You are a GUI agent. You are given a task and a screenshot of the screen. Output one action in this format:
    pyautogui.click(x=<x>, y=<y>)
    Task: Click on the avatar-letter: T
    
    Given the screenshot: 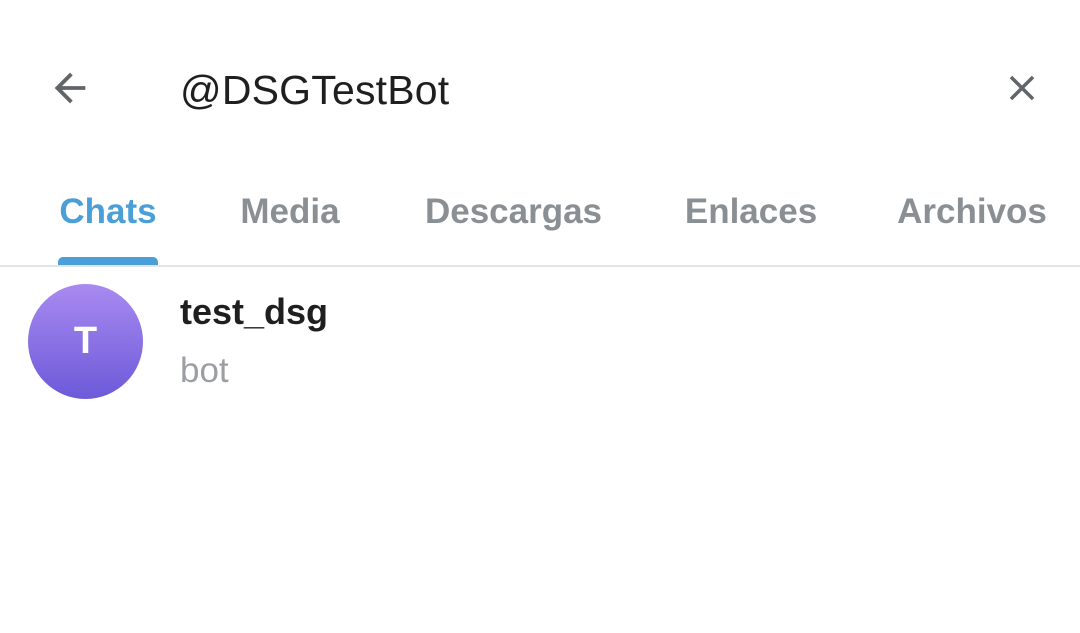 What is the action you would take?
    pyautogui.click(x=85, y=341)
    